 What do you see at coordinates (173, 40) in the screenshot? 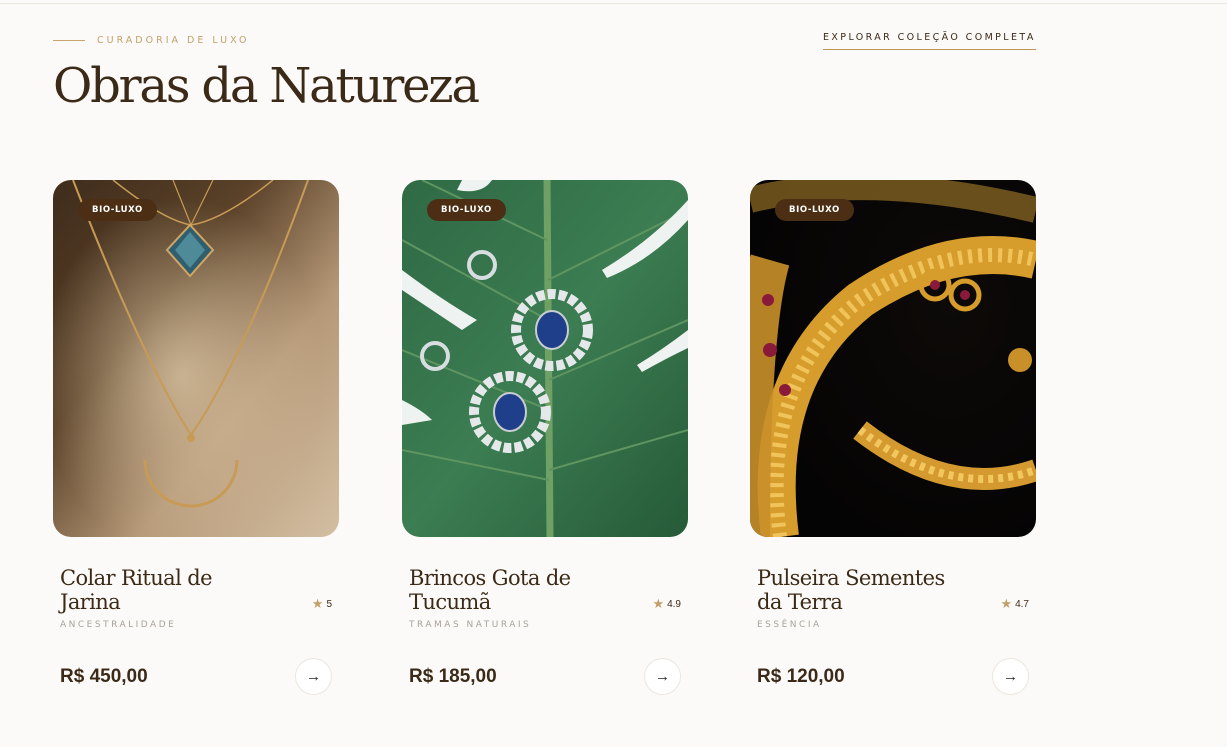
I see `eyebrow-label: CURADORIA DE LUXO` at bounding box center [173, 40].